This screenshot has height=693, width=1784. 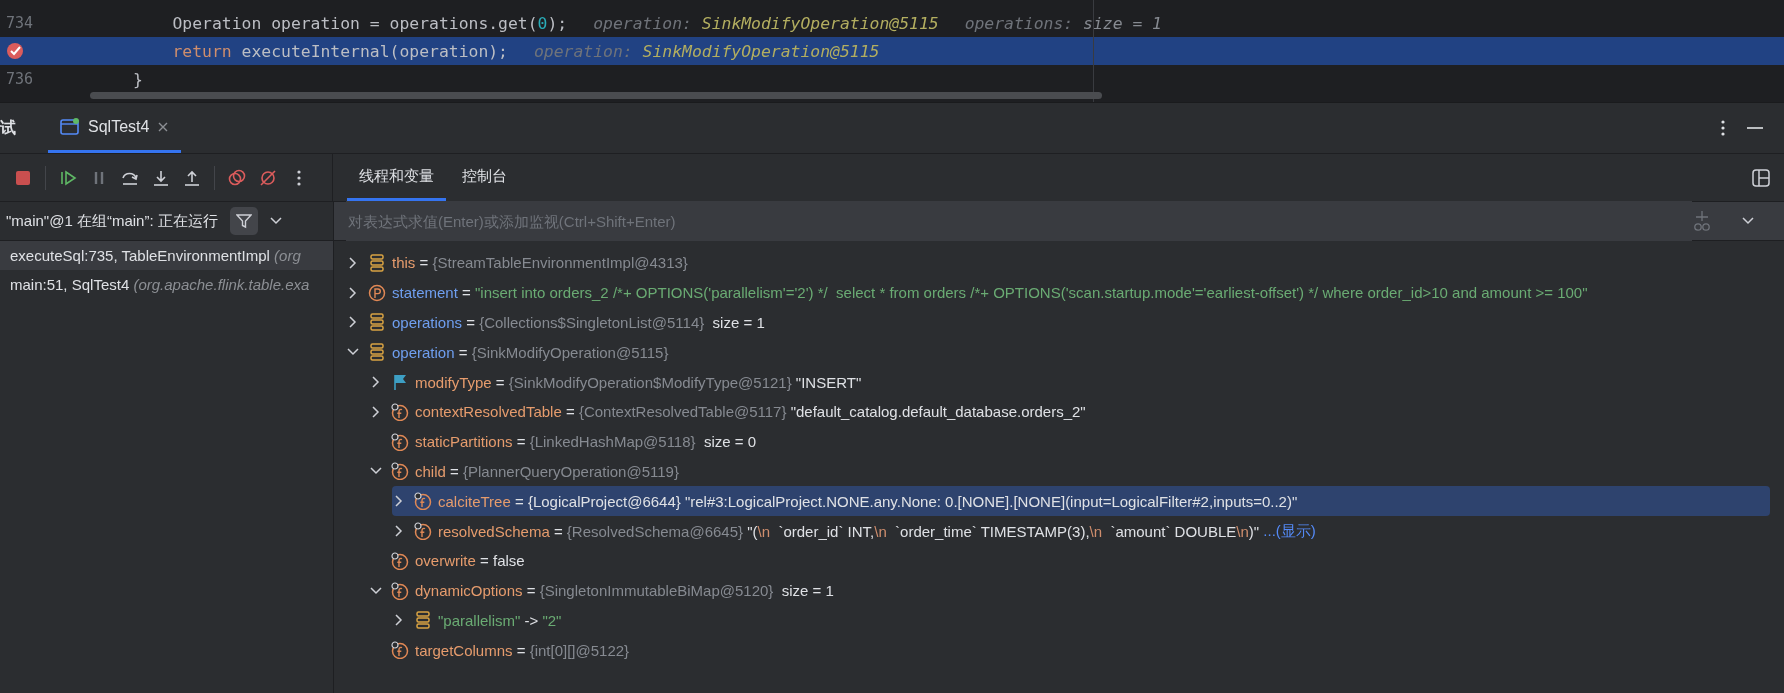 What do you see at coordinates (849, 531) in the screenshot?
I see `variable-text: resolvedSchema = {ResolvedSchema@6645} "(\n `order_id` INT,\n `order_time` TIMESTAMP(3),\n `amount` DOUBLE\n)"` at bounding box center [849, 531].